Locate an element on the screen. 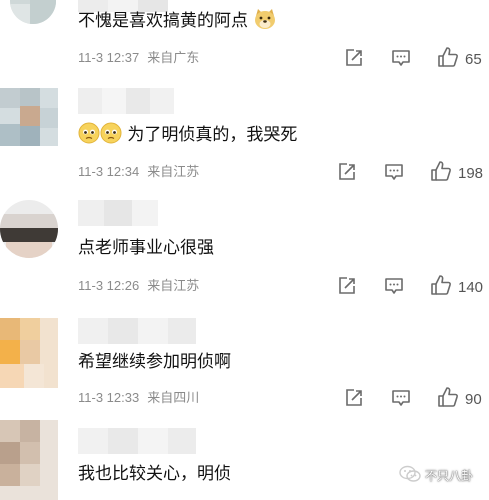 Image resolution: width=489 pixels, height=500 pixels. comment-text-content: 希望继续参加明侦啊 is located at coordinates (154, 362).